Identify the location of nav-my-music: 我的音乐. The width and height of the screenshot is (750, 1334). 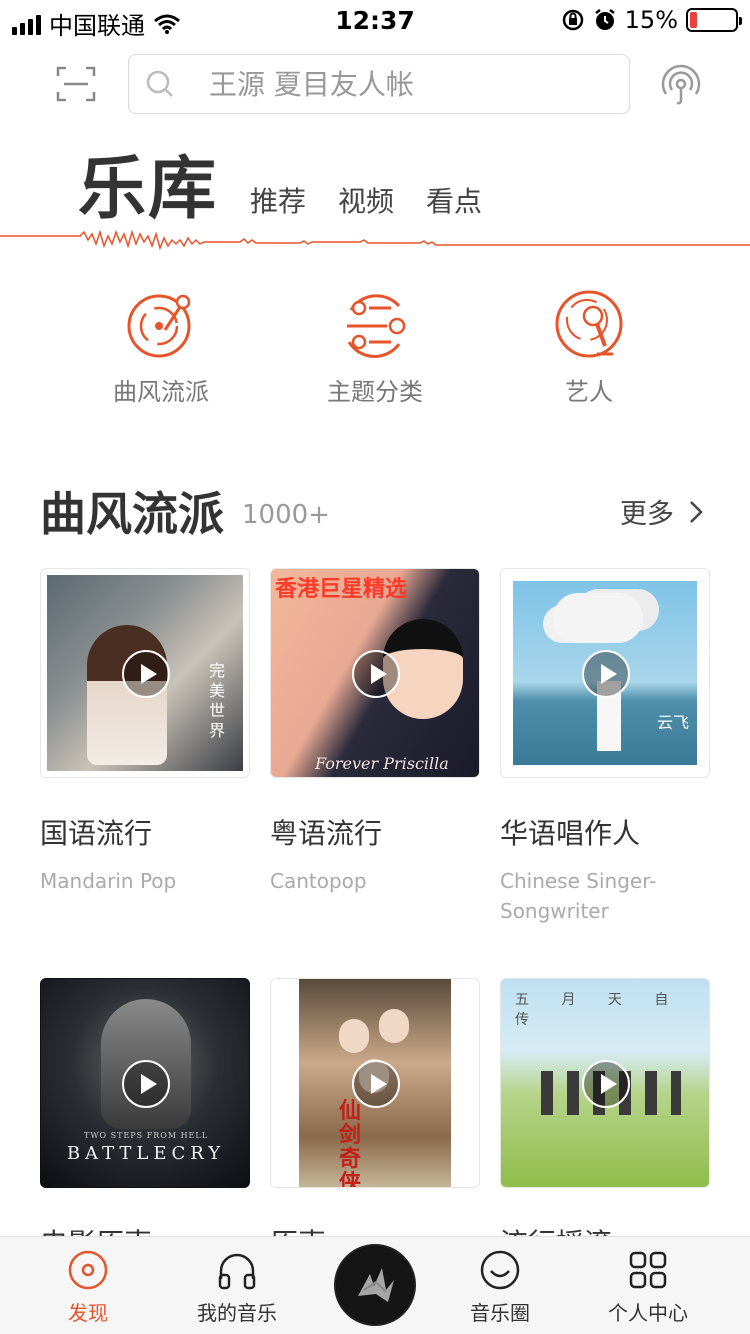
(237, 1287).